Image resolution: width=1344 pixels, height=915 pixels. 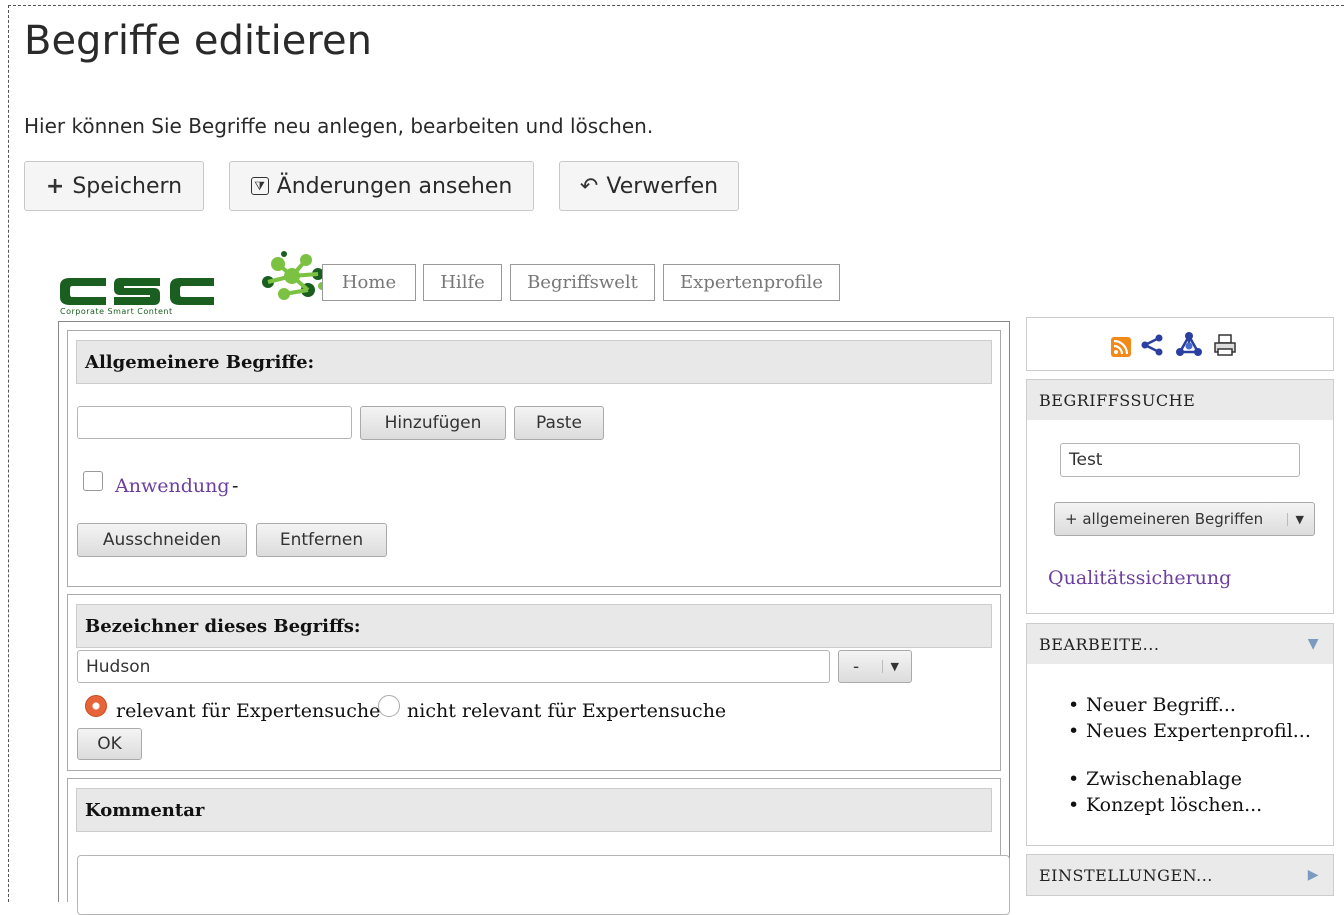 What do you see at coordinates (55, 186) in the screenshot?
I see `plus-icon: +` at bounding box center [55, 186].